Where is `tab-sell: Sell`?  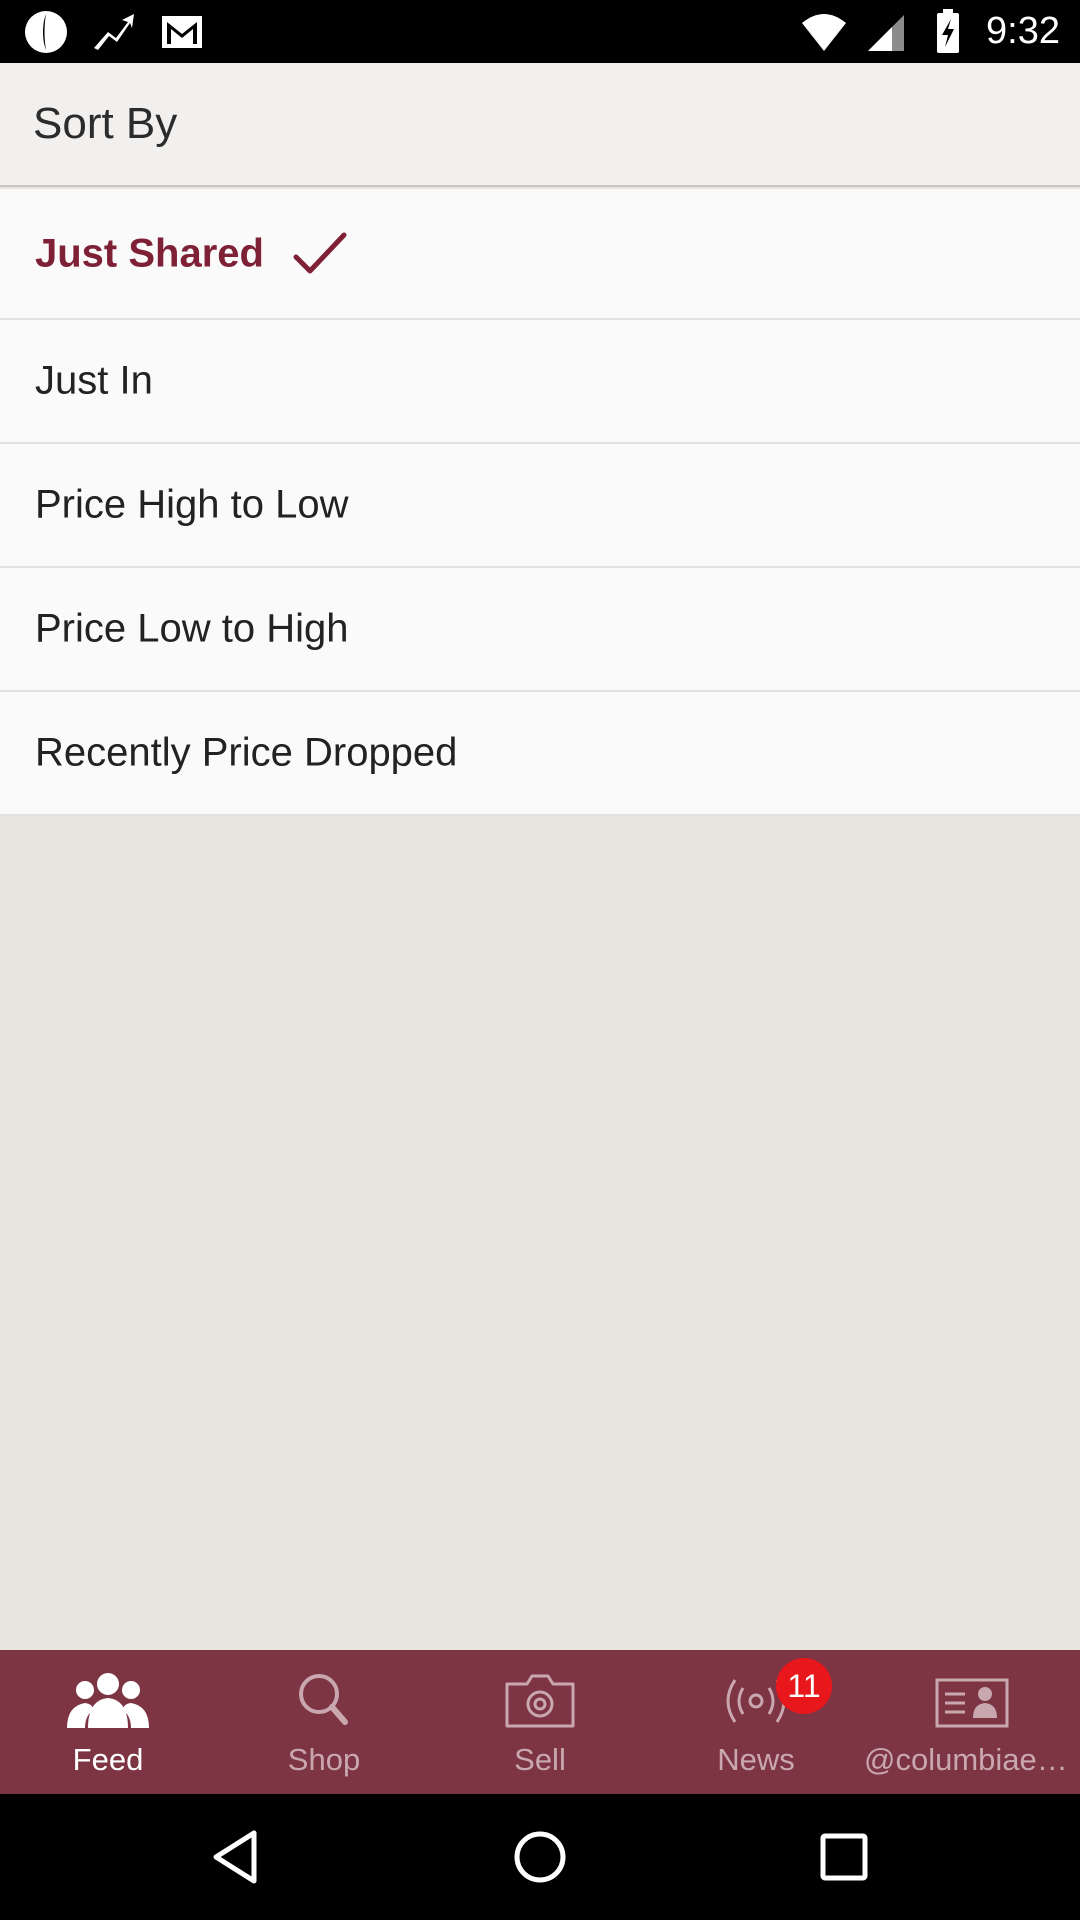 tab-sell: Sell is located at coordinates (540, 1722).